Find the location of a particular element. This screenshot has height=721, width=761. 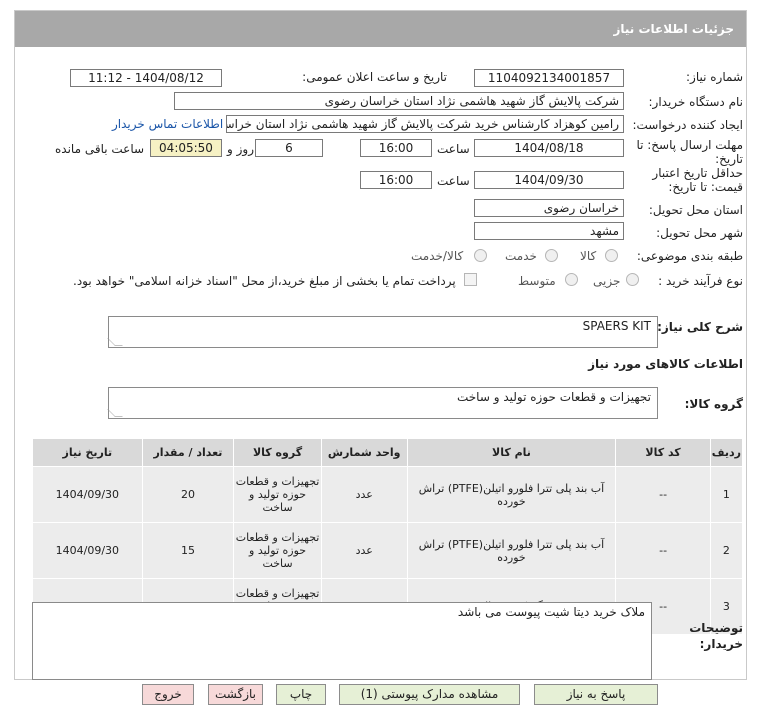

goods-group-label: گروه کالا: is located at coordinates (713, 404).